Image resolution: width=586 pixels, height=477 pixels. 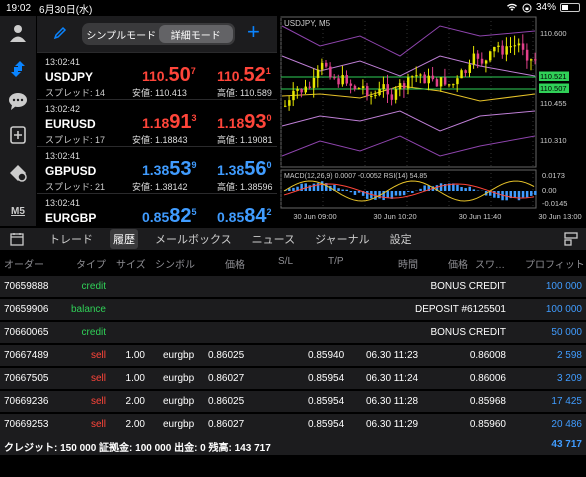 I want to click on person-icon, so click(x=18, y=33).